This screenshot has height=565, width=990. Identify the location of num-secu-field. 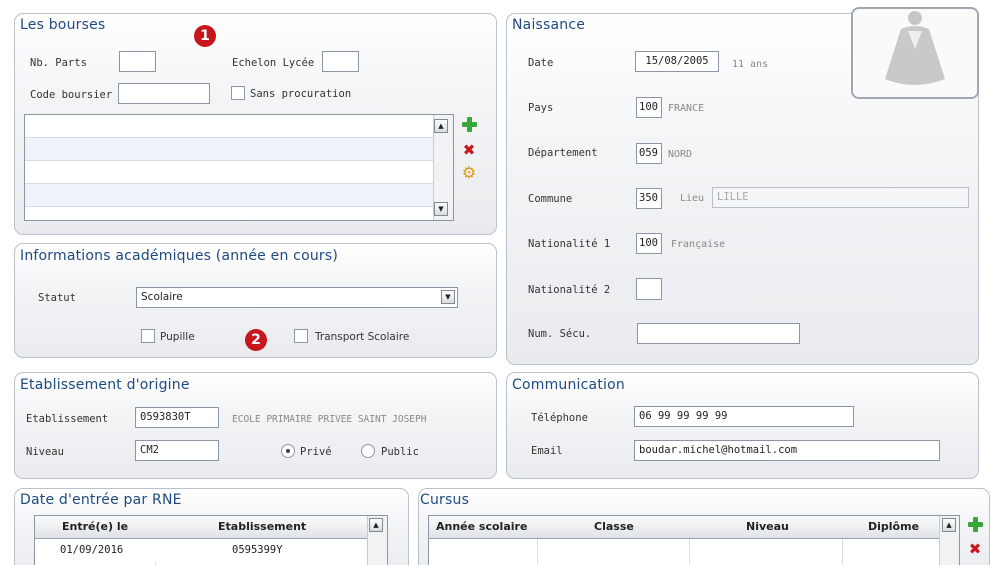
(718, 333).